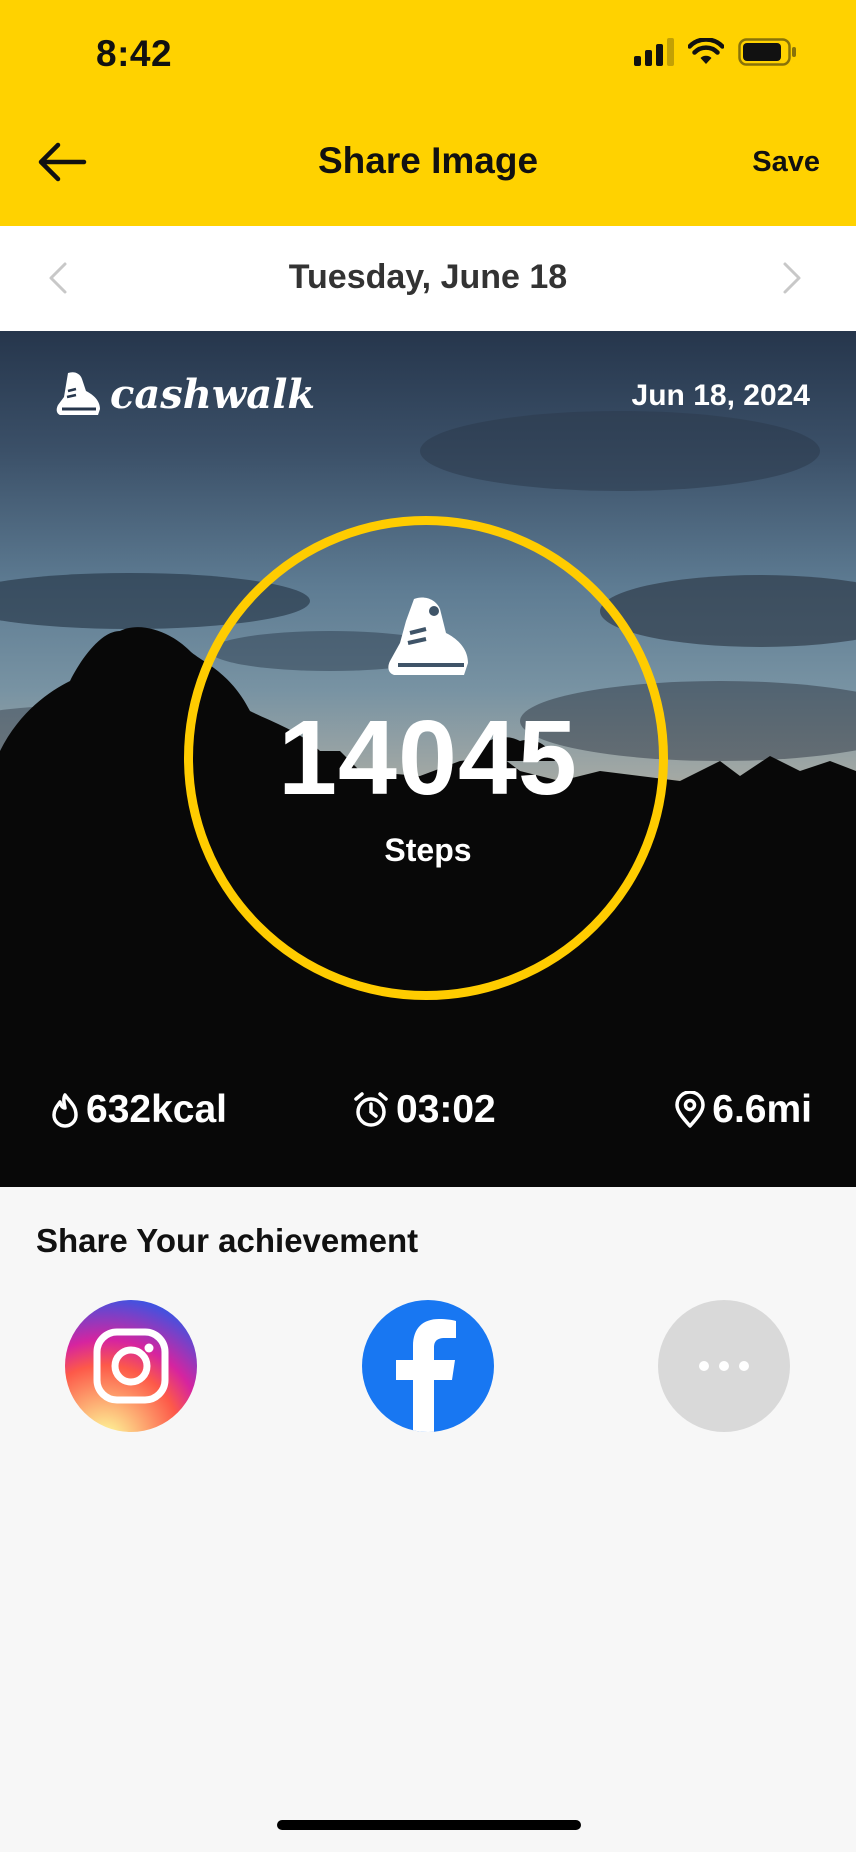  Describe the element at coordinates (792, 278) in the screenshot. I see `chevron-right-icon` at that location.